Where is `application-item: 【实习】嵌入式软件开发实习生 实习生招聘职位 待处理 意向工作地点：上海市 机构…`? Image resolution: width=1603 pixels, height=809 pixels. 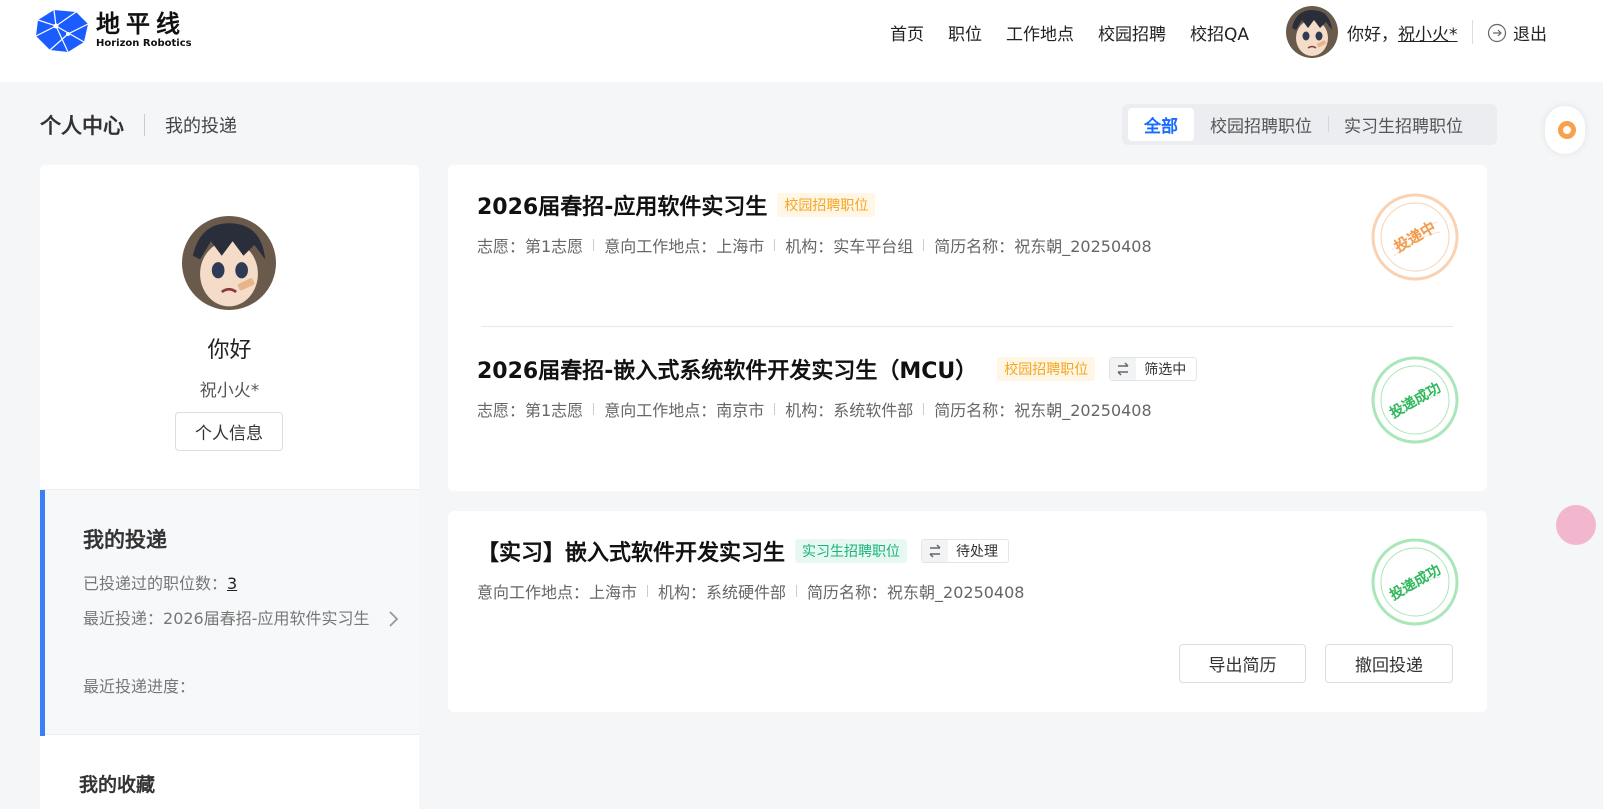 application-item: 【实习】嵌入式软件开发实习生 实习生招聘职位 待处理 意向工作地点：上海市 机构… is located at coordinates (750, 569).